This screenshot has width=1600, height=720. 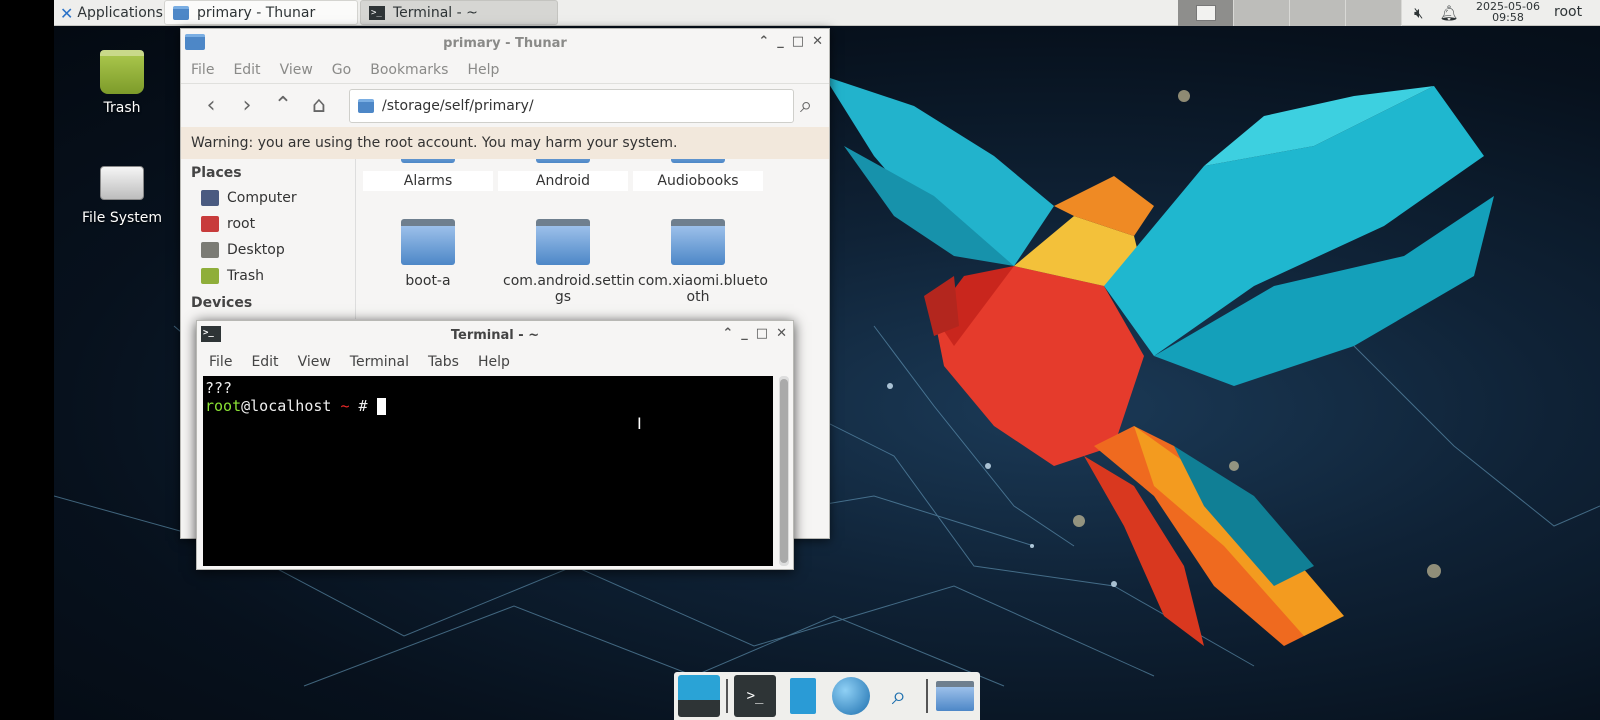 What do you see at coordinates (699, 696) in the screenshot?
I see `show-desktop-icon` at bounding box center [699, 696].